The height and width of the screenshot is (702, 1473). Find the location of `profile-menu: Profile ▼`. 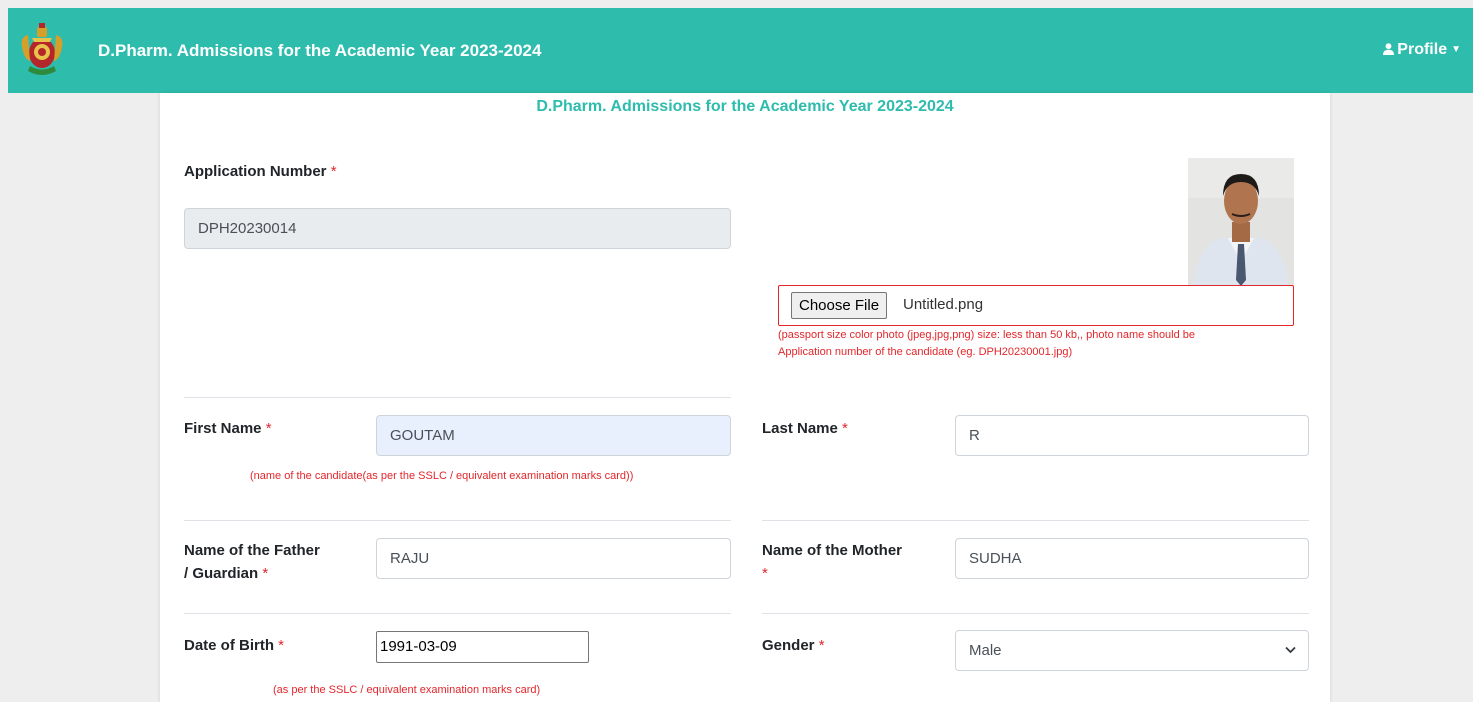

profile-menu: Profile ▼ is located at coordinates (1422, 50).